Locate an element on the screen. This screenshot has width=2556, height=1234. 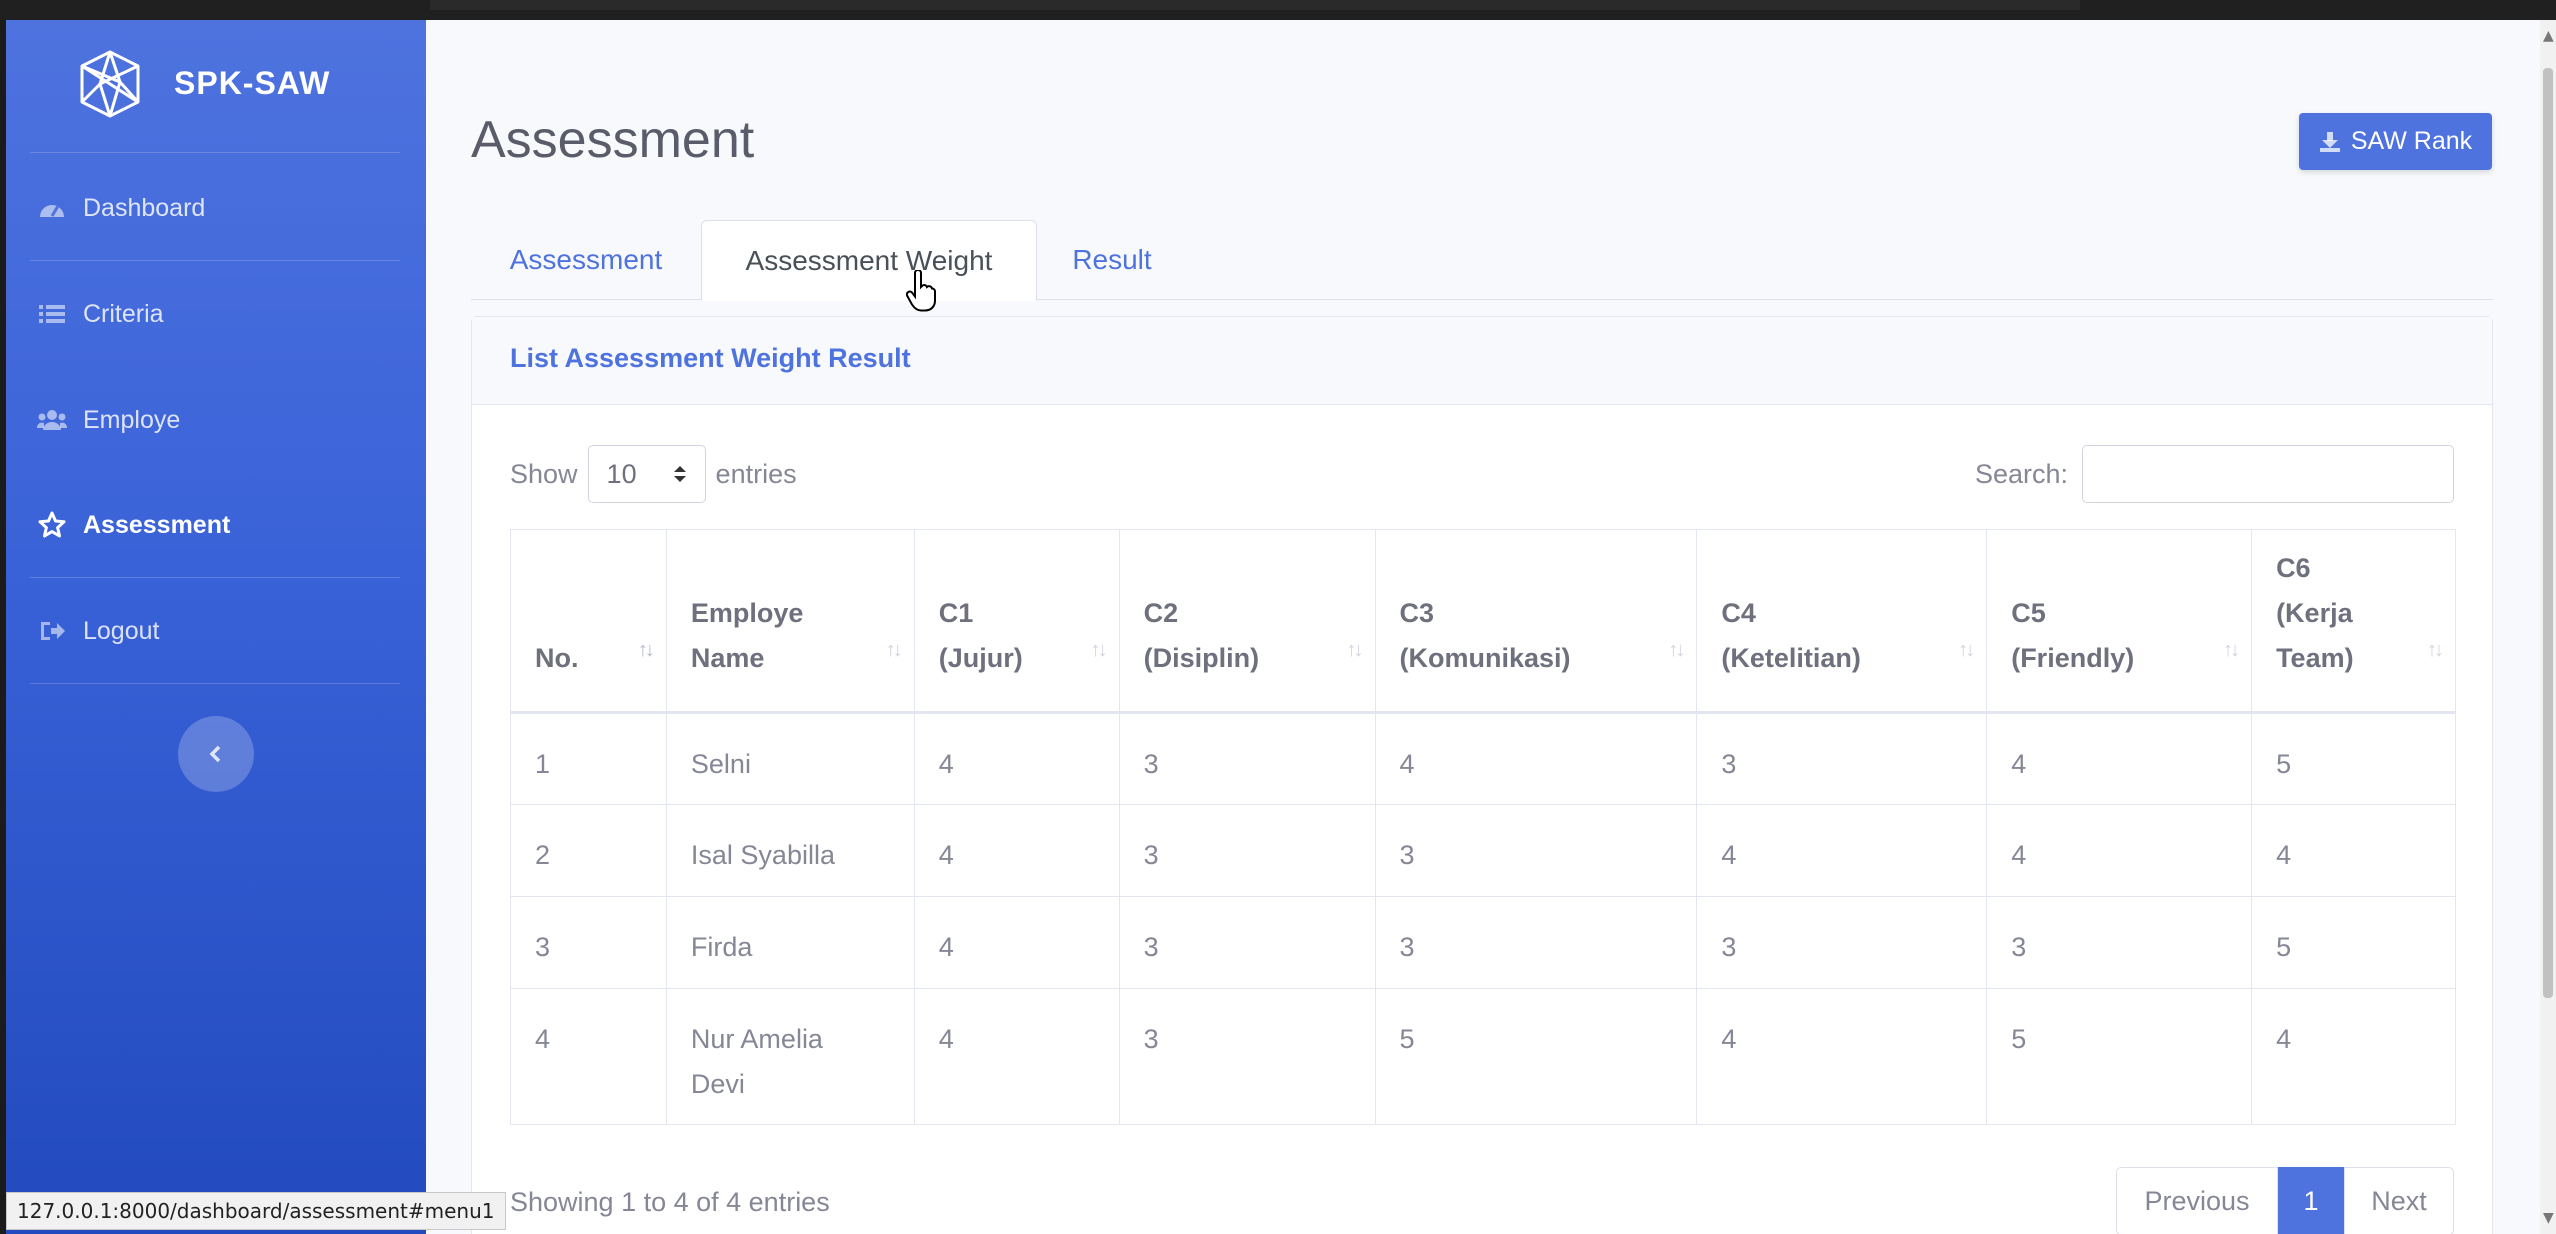
cell-c5: 5 is located at coordinates (2119, 1056).